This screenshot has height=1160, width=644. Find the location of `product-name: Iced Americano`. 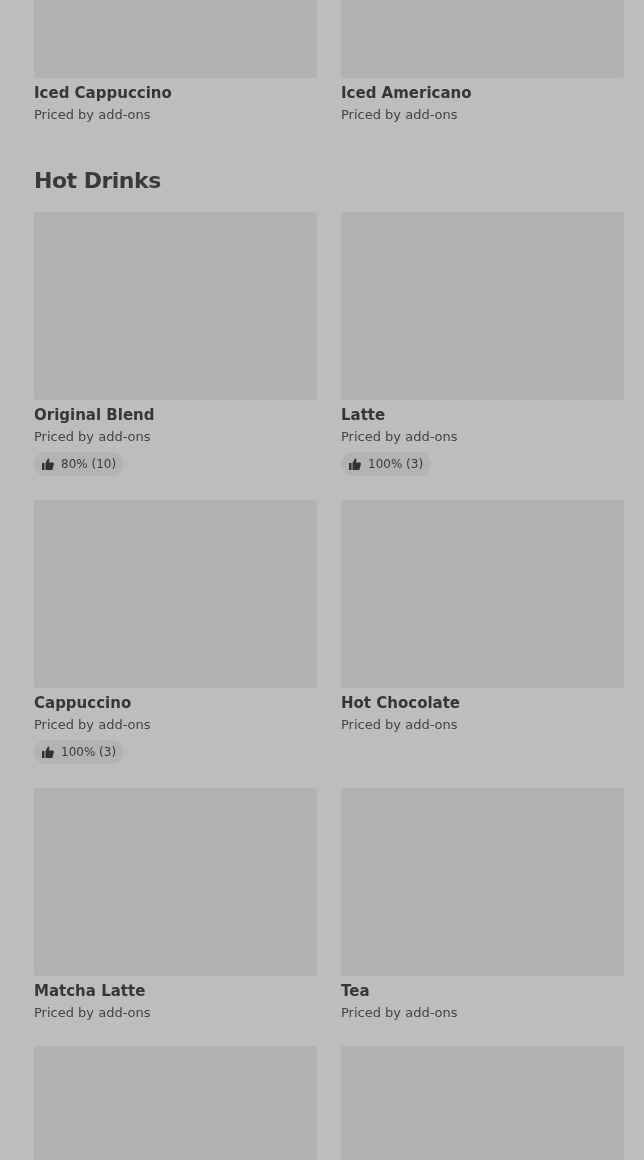

product-name: Iced Americano is located at coordinates (406, 93).